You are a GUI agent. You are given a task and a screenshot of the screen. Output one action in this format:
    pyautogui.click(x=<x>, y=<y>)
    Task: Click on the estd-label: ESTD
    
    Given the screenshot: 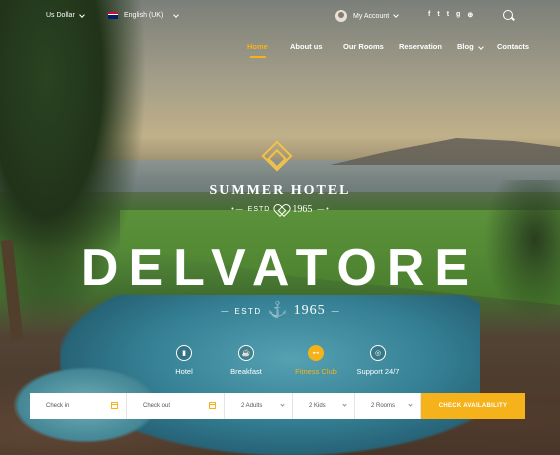 What is the action you would take?
    pyautogui.click(x=259, y=209)
    